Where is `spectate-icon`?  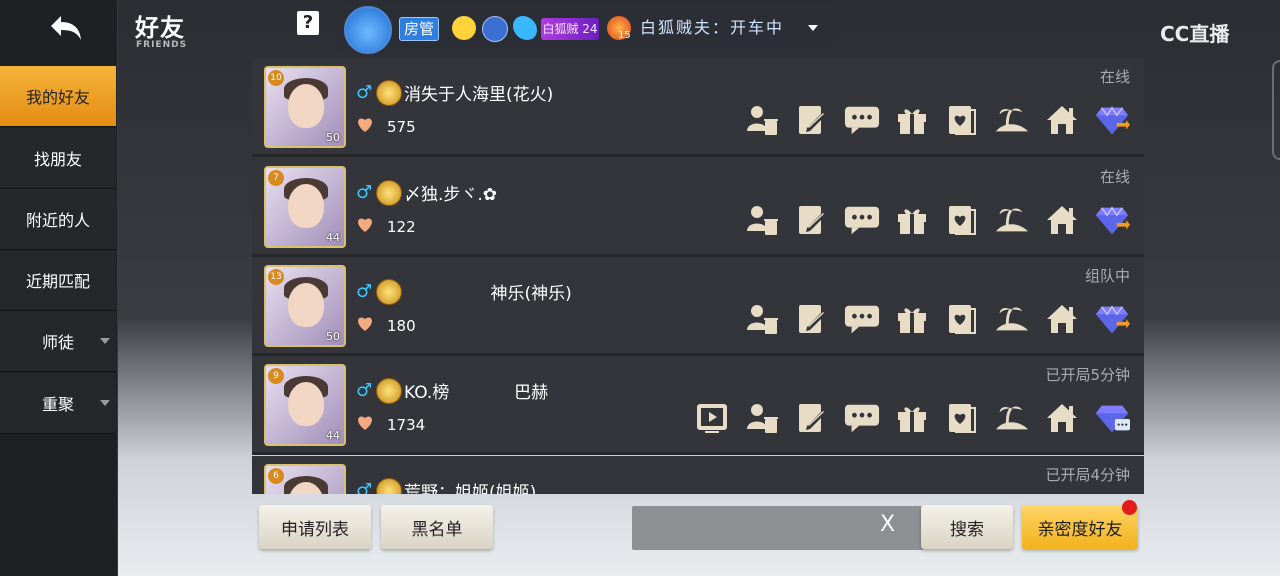 spectate-icon is located at coordinates (712, 418).